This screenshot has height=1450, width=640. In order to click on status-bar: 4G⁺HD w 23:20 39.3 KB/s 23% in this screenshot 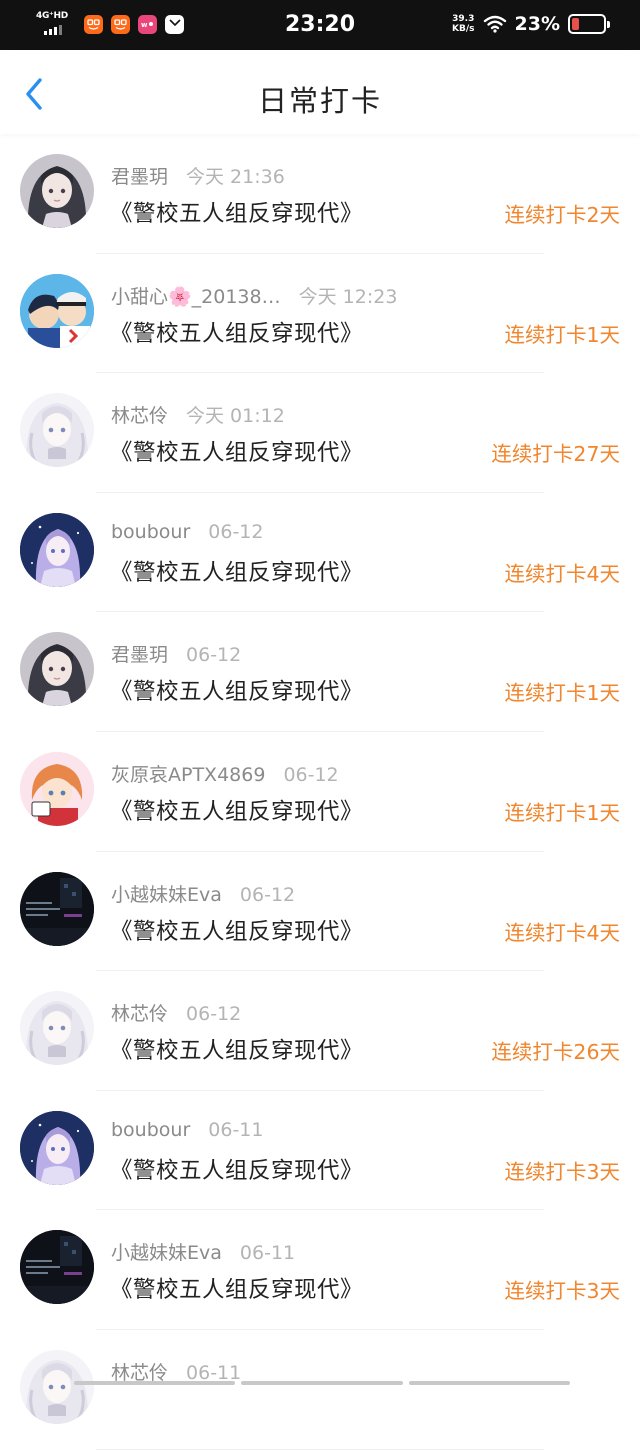, I will do `click(320, 25)`.